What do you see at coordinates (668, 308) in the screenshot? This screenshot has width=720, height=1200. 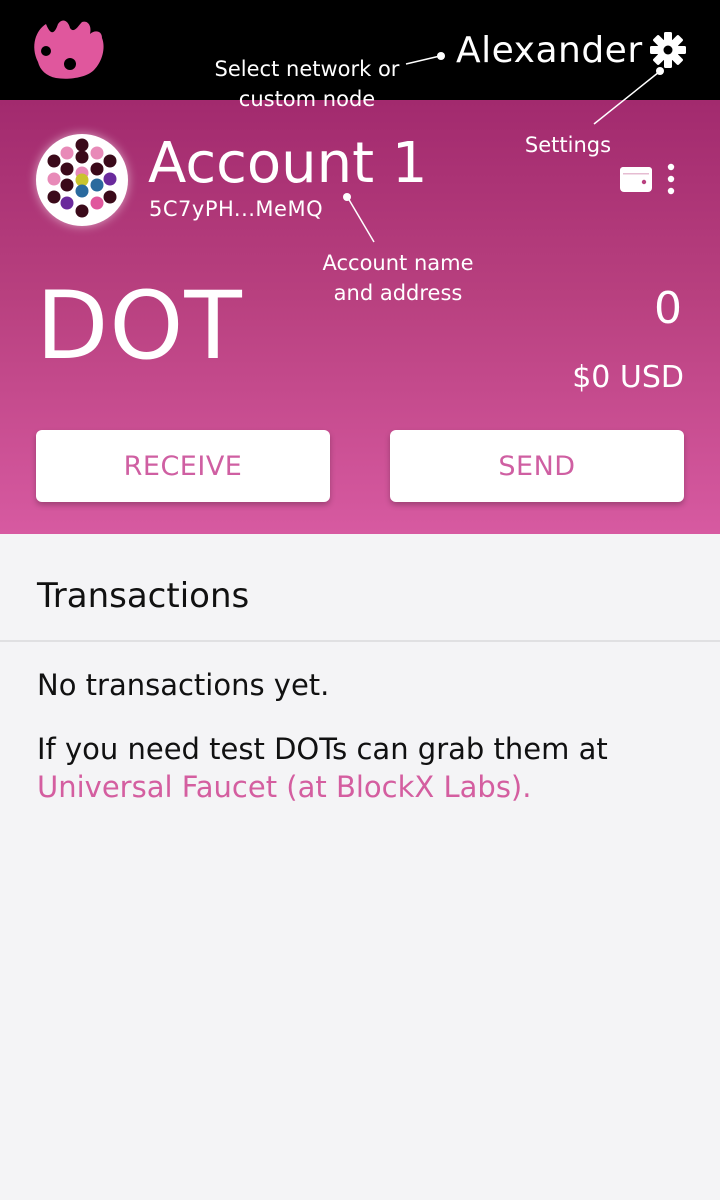 I see `balance-amount: 0` at bounding box center [668, 308].